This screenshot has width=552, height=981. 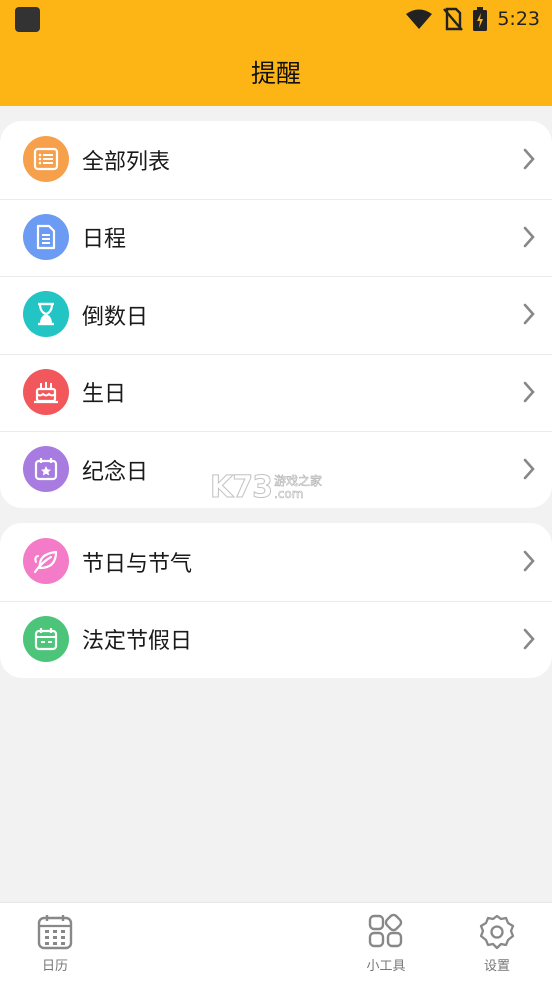 I want to click on tab-tools: 小工具, so click(x=386, y=945).